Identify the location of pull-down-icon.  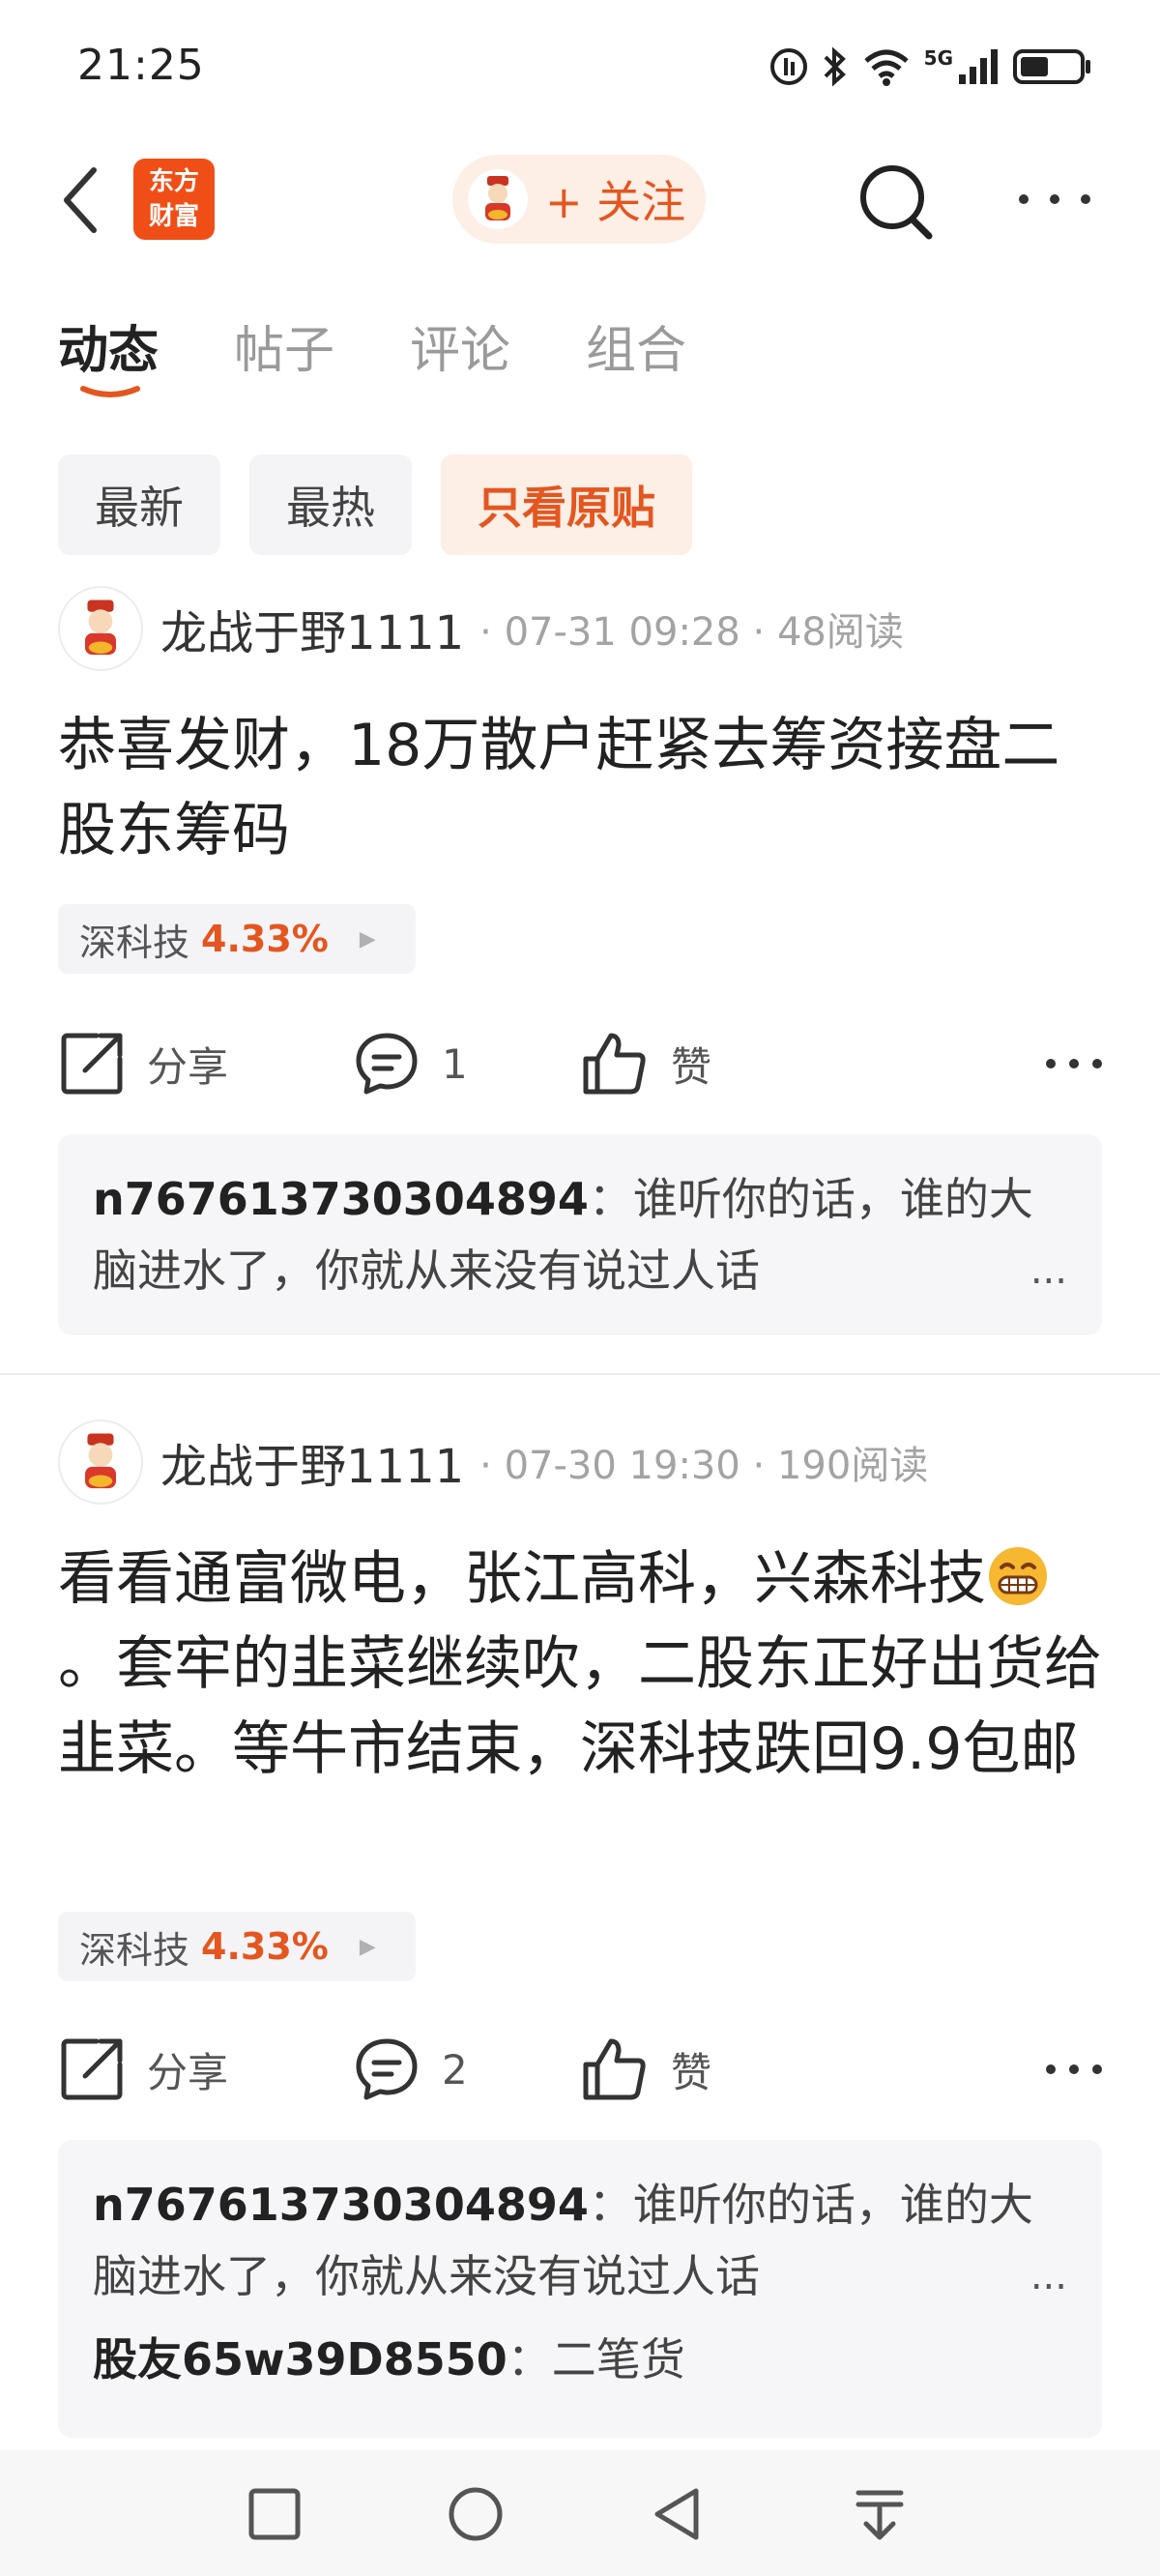
(880, 2515).